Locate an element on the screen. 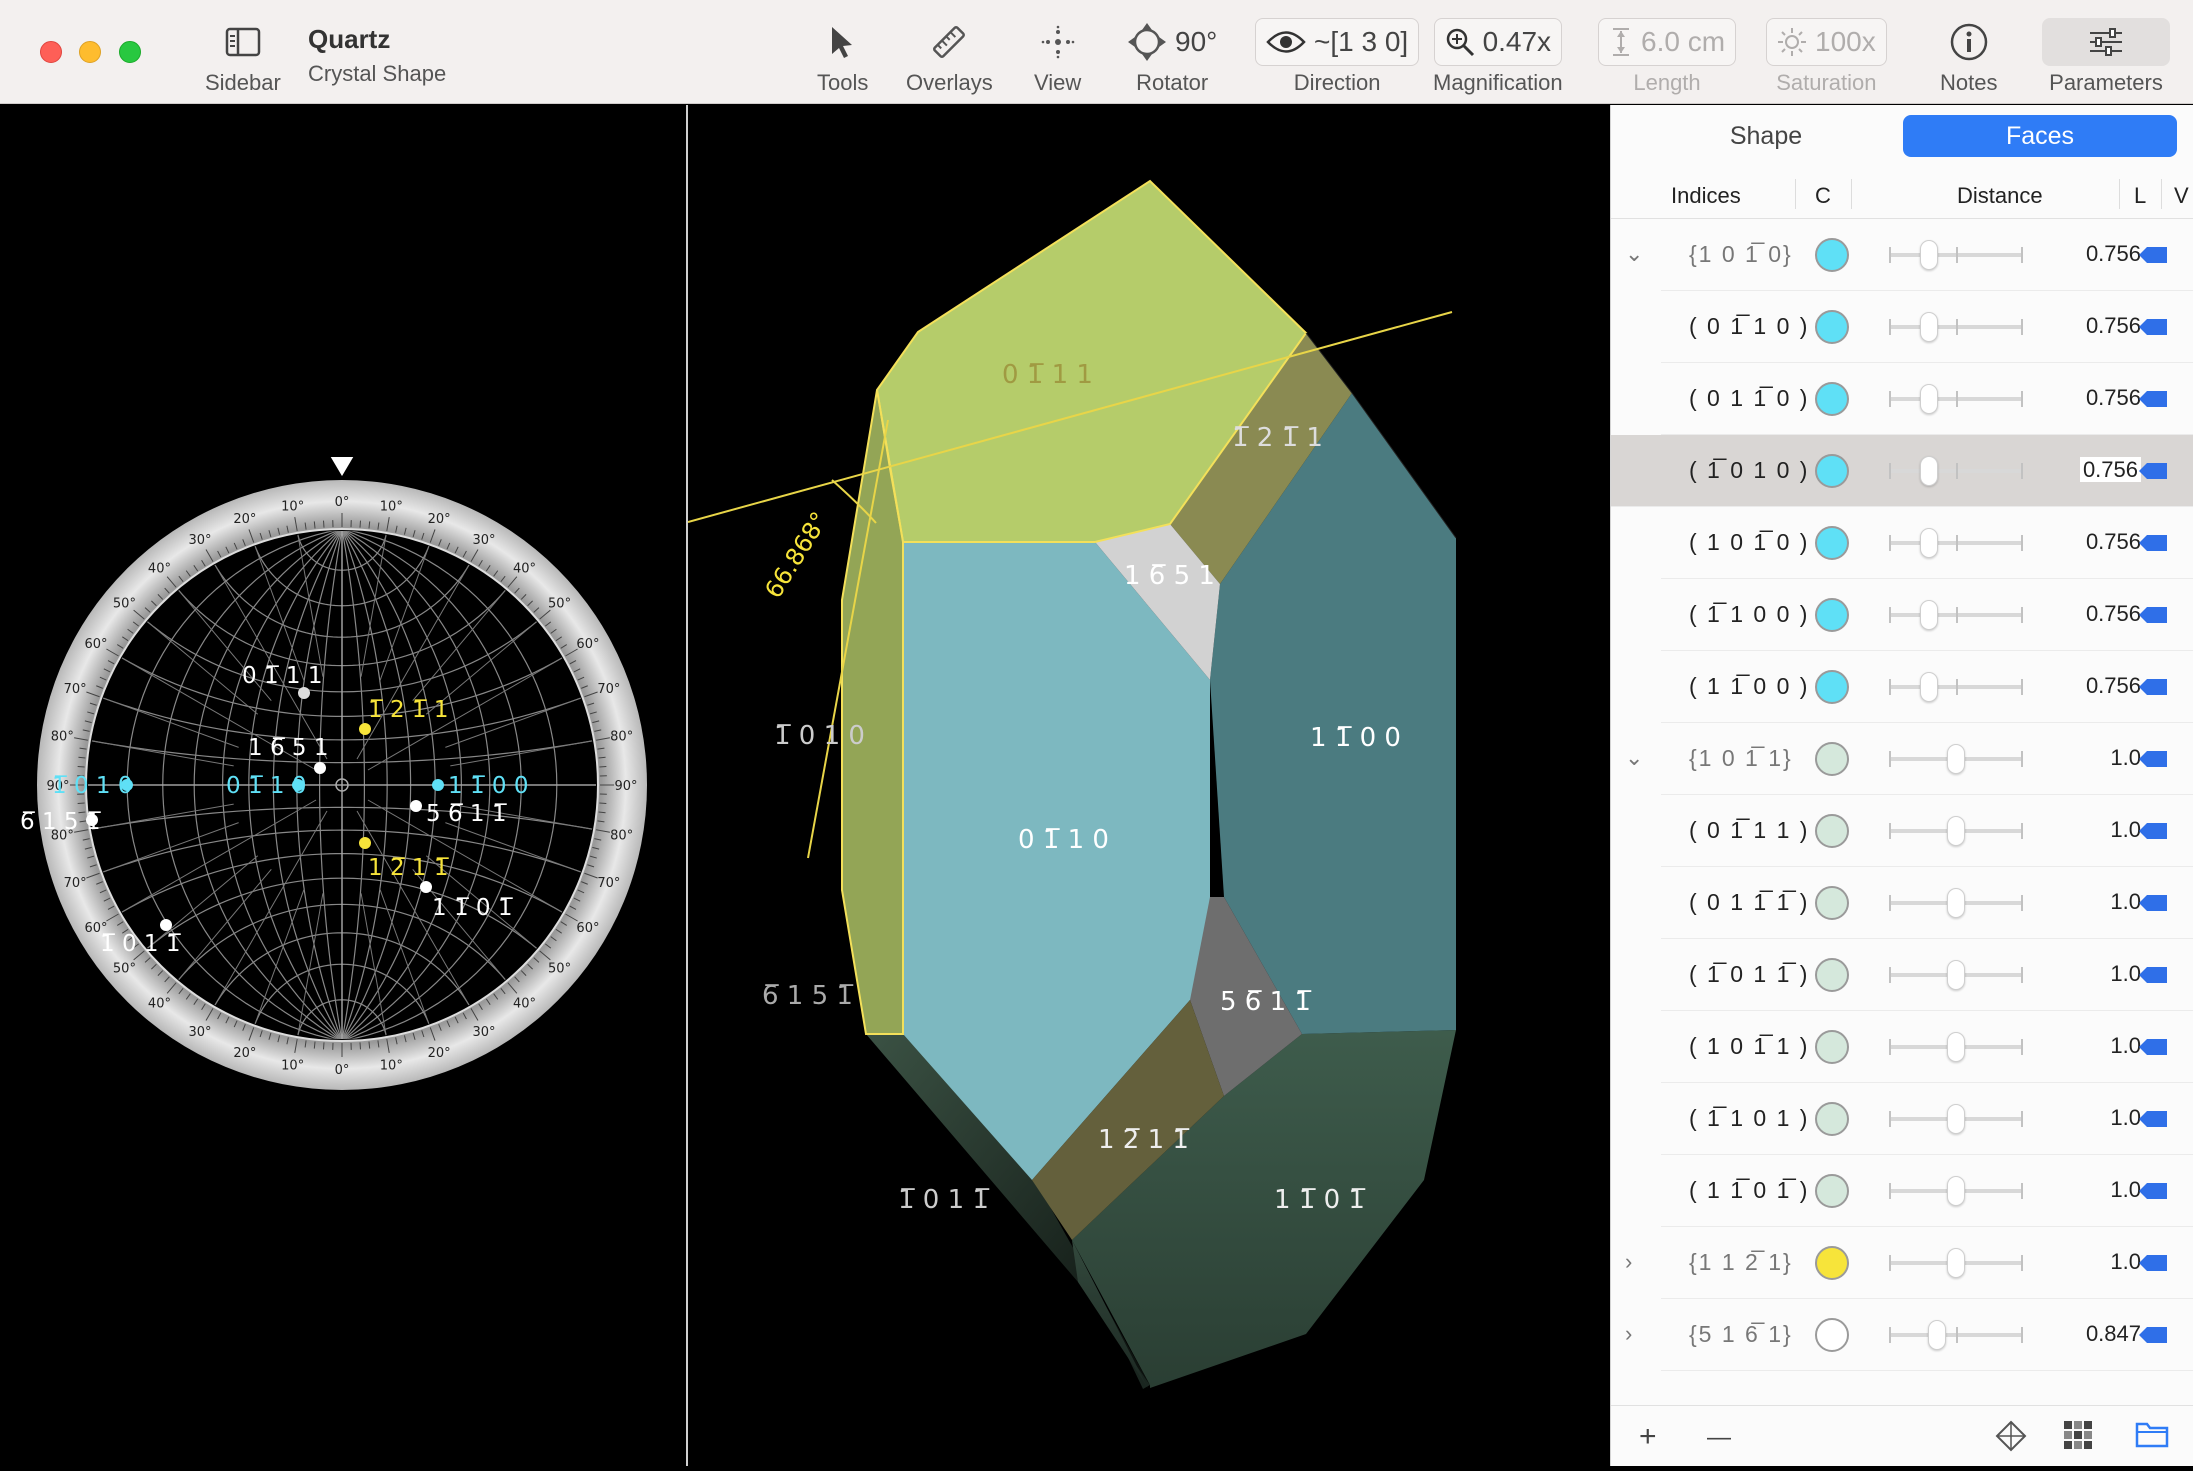  tab-faces: Faces is located at coordinates (2040, 136).